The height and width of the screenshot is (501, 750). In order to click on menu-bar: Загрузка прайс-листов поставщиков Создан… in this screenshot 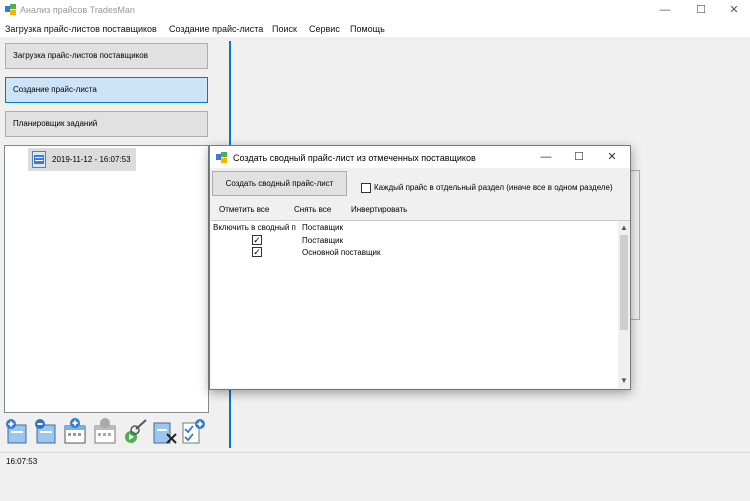, I will do `click(375, 28)`.